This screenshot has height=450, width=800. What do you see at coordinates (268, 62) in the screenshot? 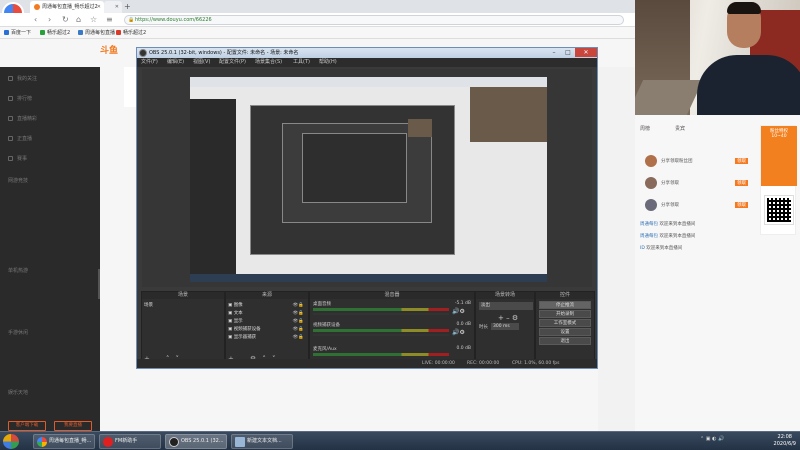
I see `menu-scene-collection: 场景集合(S)` at bounding box center [268, 62].